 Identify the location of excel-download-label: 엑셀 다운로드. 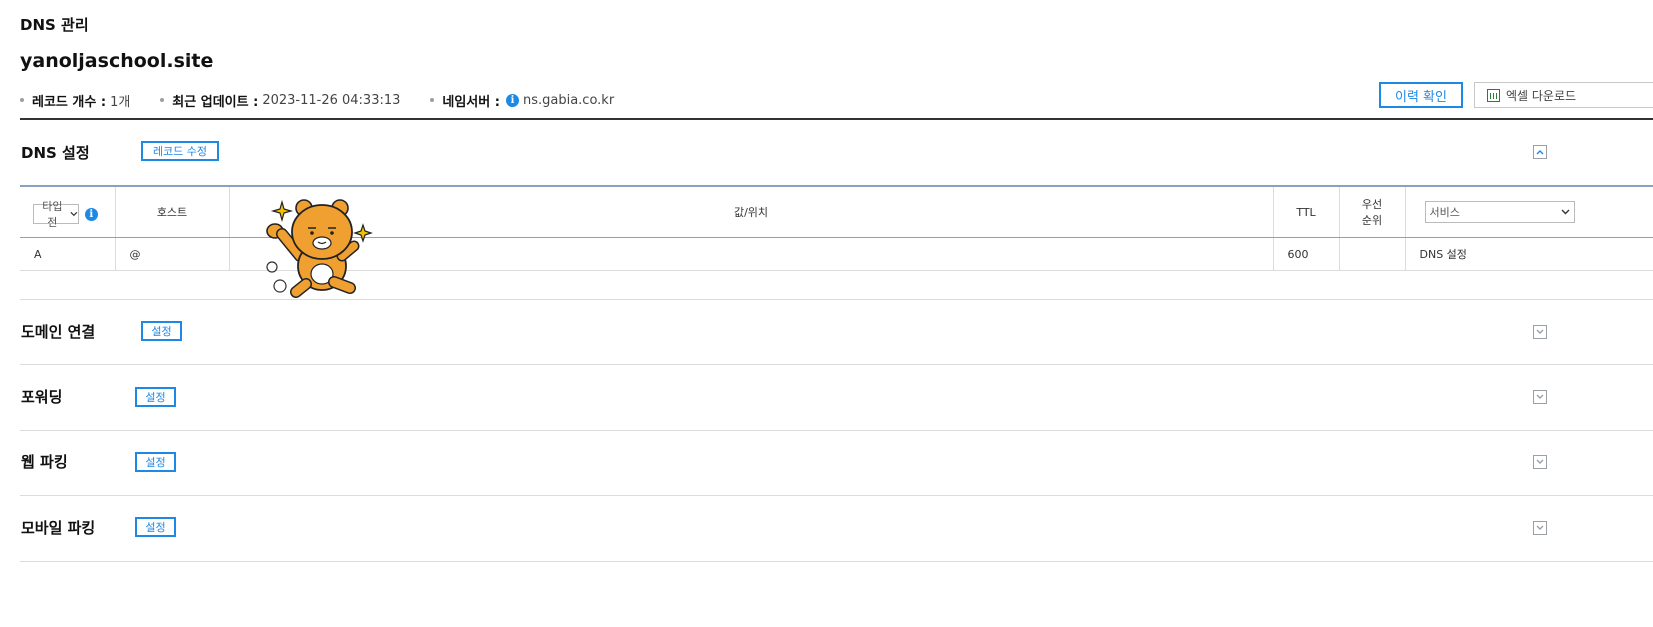
(1541, 95).